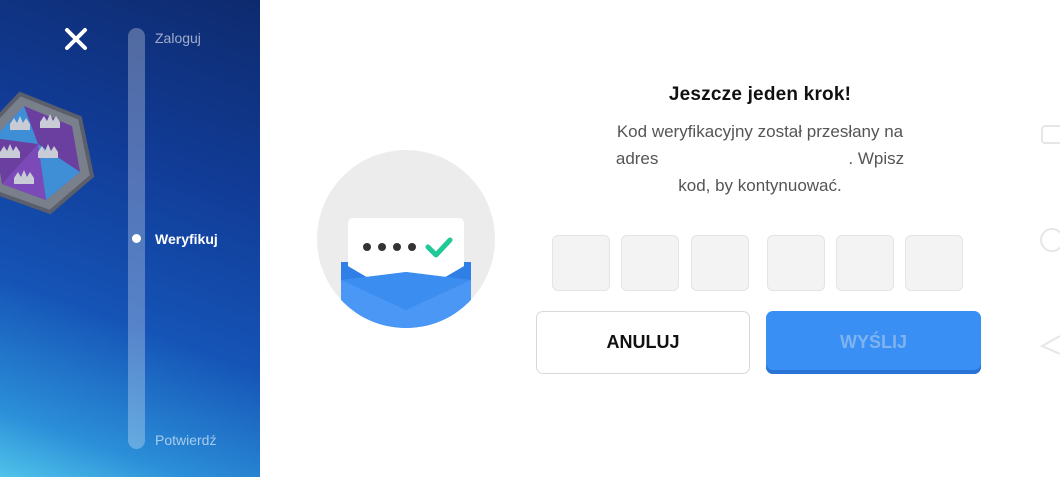 The width and height of the screenshot is (1060, 477). I want to click on current-step-indicator, so click(136, 238).